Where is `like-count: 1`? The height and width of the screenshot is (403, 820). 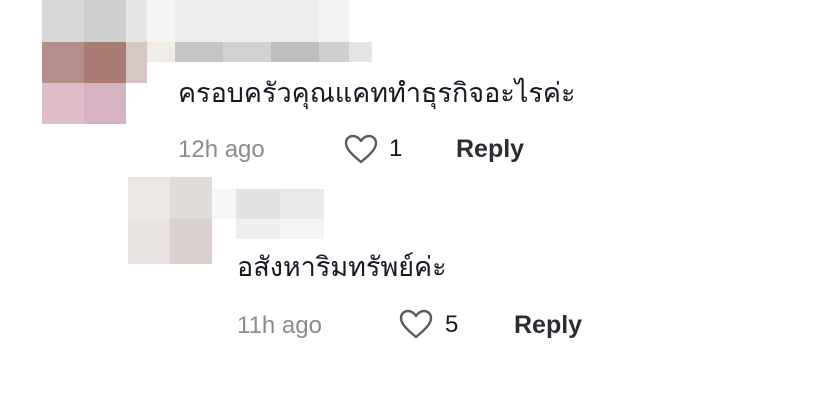
like-count: 1 is located at coordinates (396, 148).